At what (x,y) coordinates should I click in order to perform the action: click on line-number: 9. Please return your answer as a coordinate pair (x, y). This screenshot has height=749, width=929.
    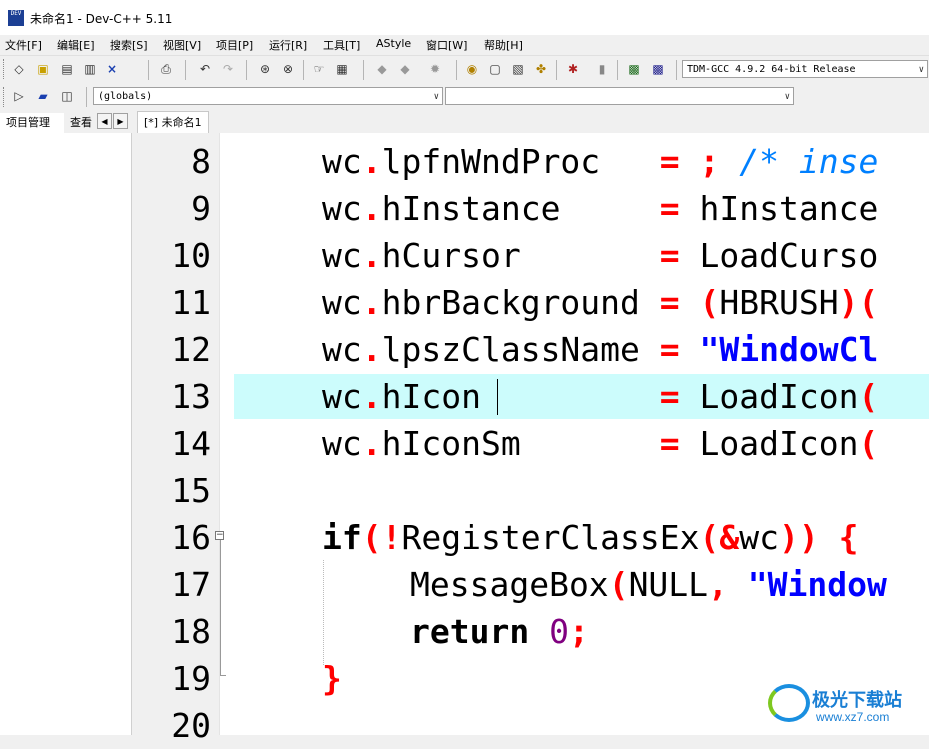
    Looking at the image, I should click on (201, 208).